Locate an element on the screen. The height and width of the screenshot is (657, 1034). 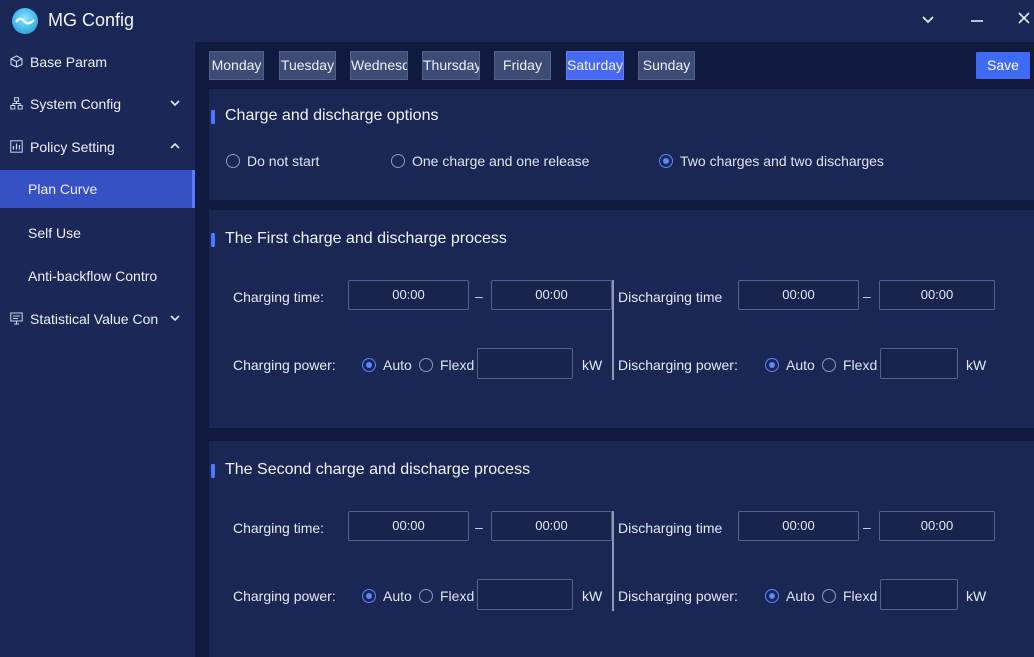
monitor-icon is located at coordinates (17, 319).